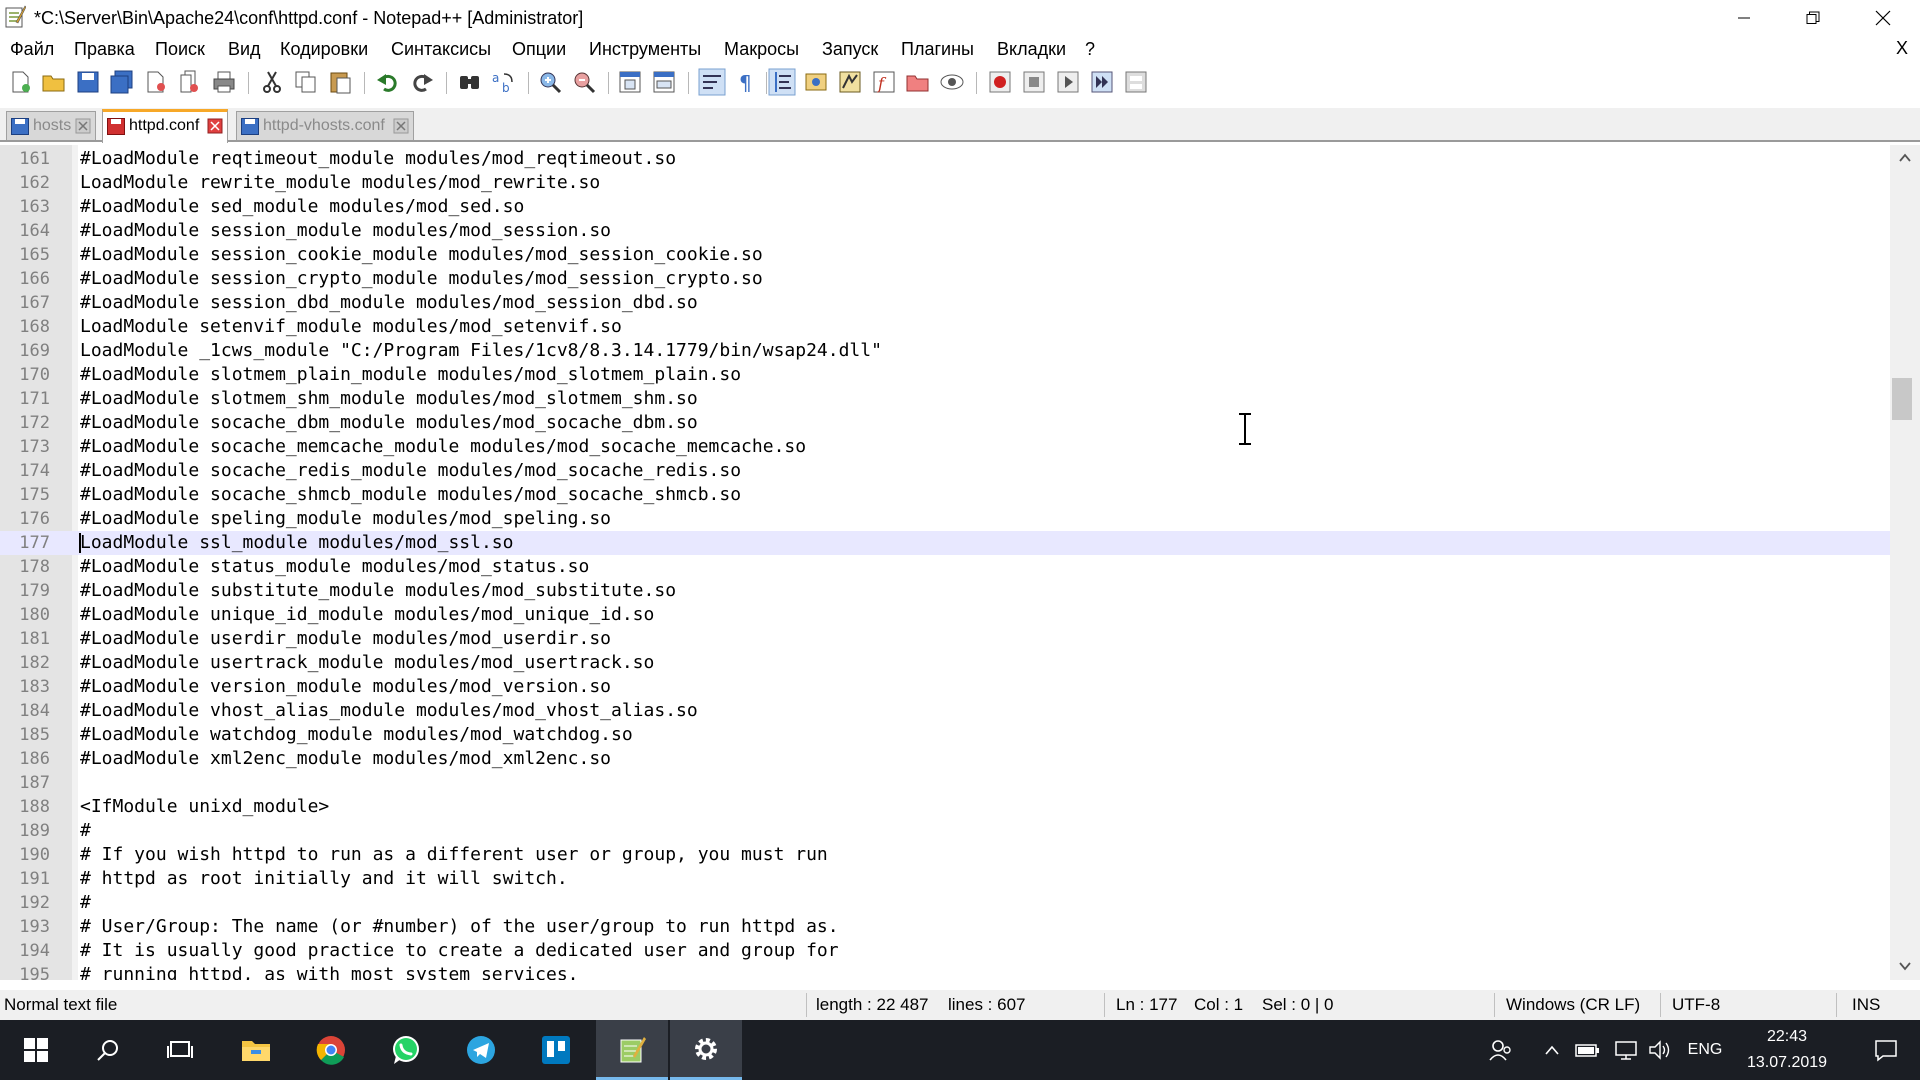 The width and height of the screenshot is (1920, 1080). I want to click on people-button, so click(1500, 1050).